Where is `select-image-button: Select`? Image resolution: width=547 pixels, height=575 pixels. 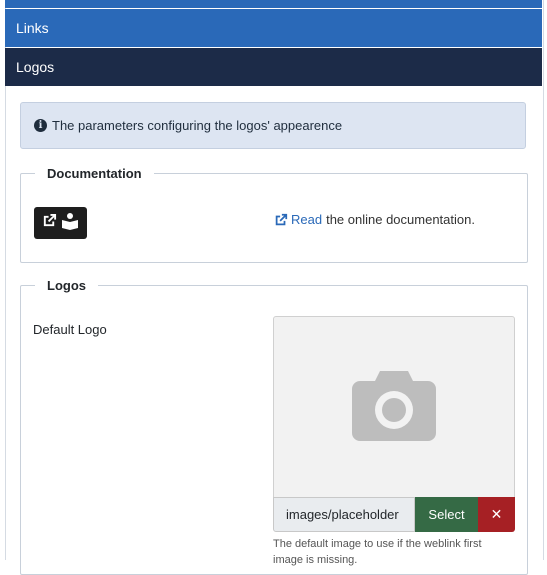 select-image-button: Select is located at coordinates (446, 514).